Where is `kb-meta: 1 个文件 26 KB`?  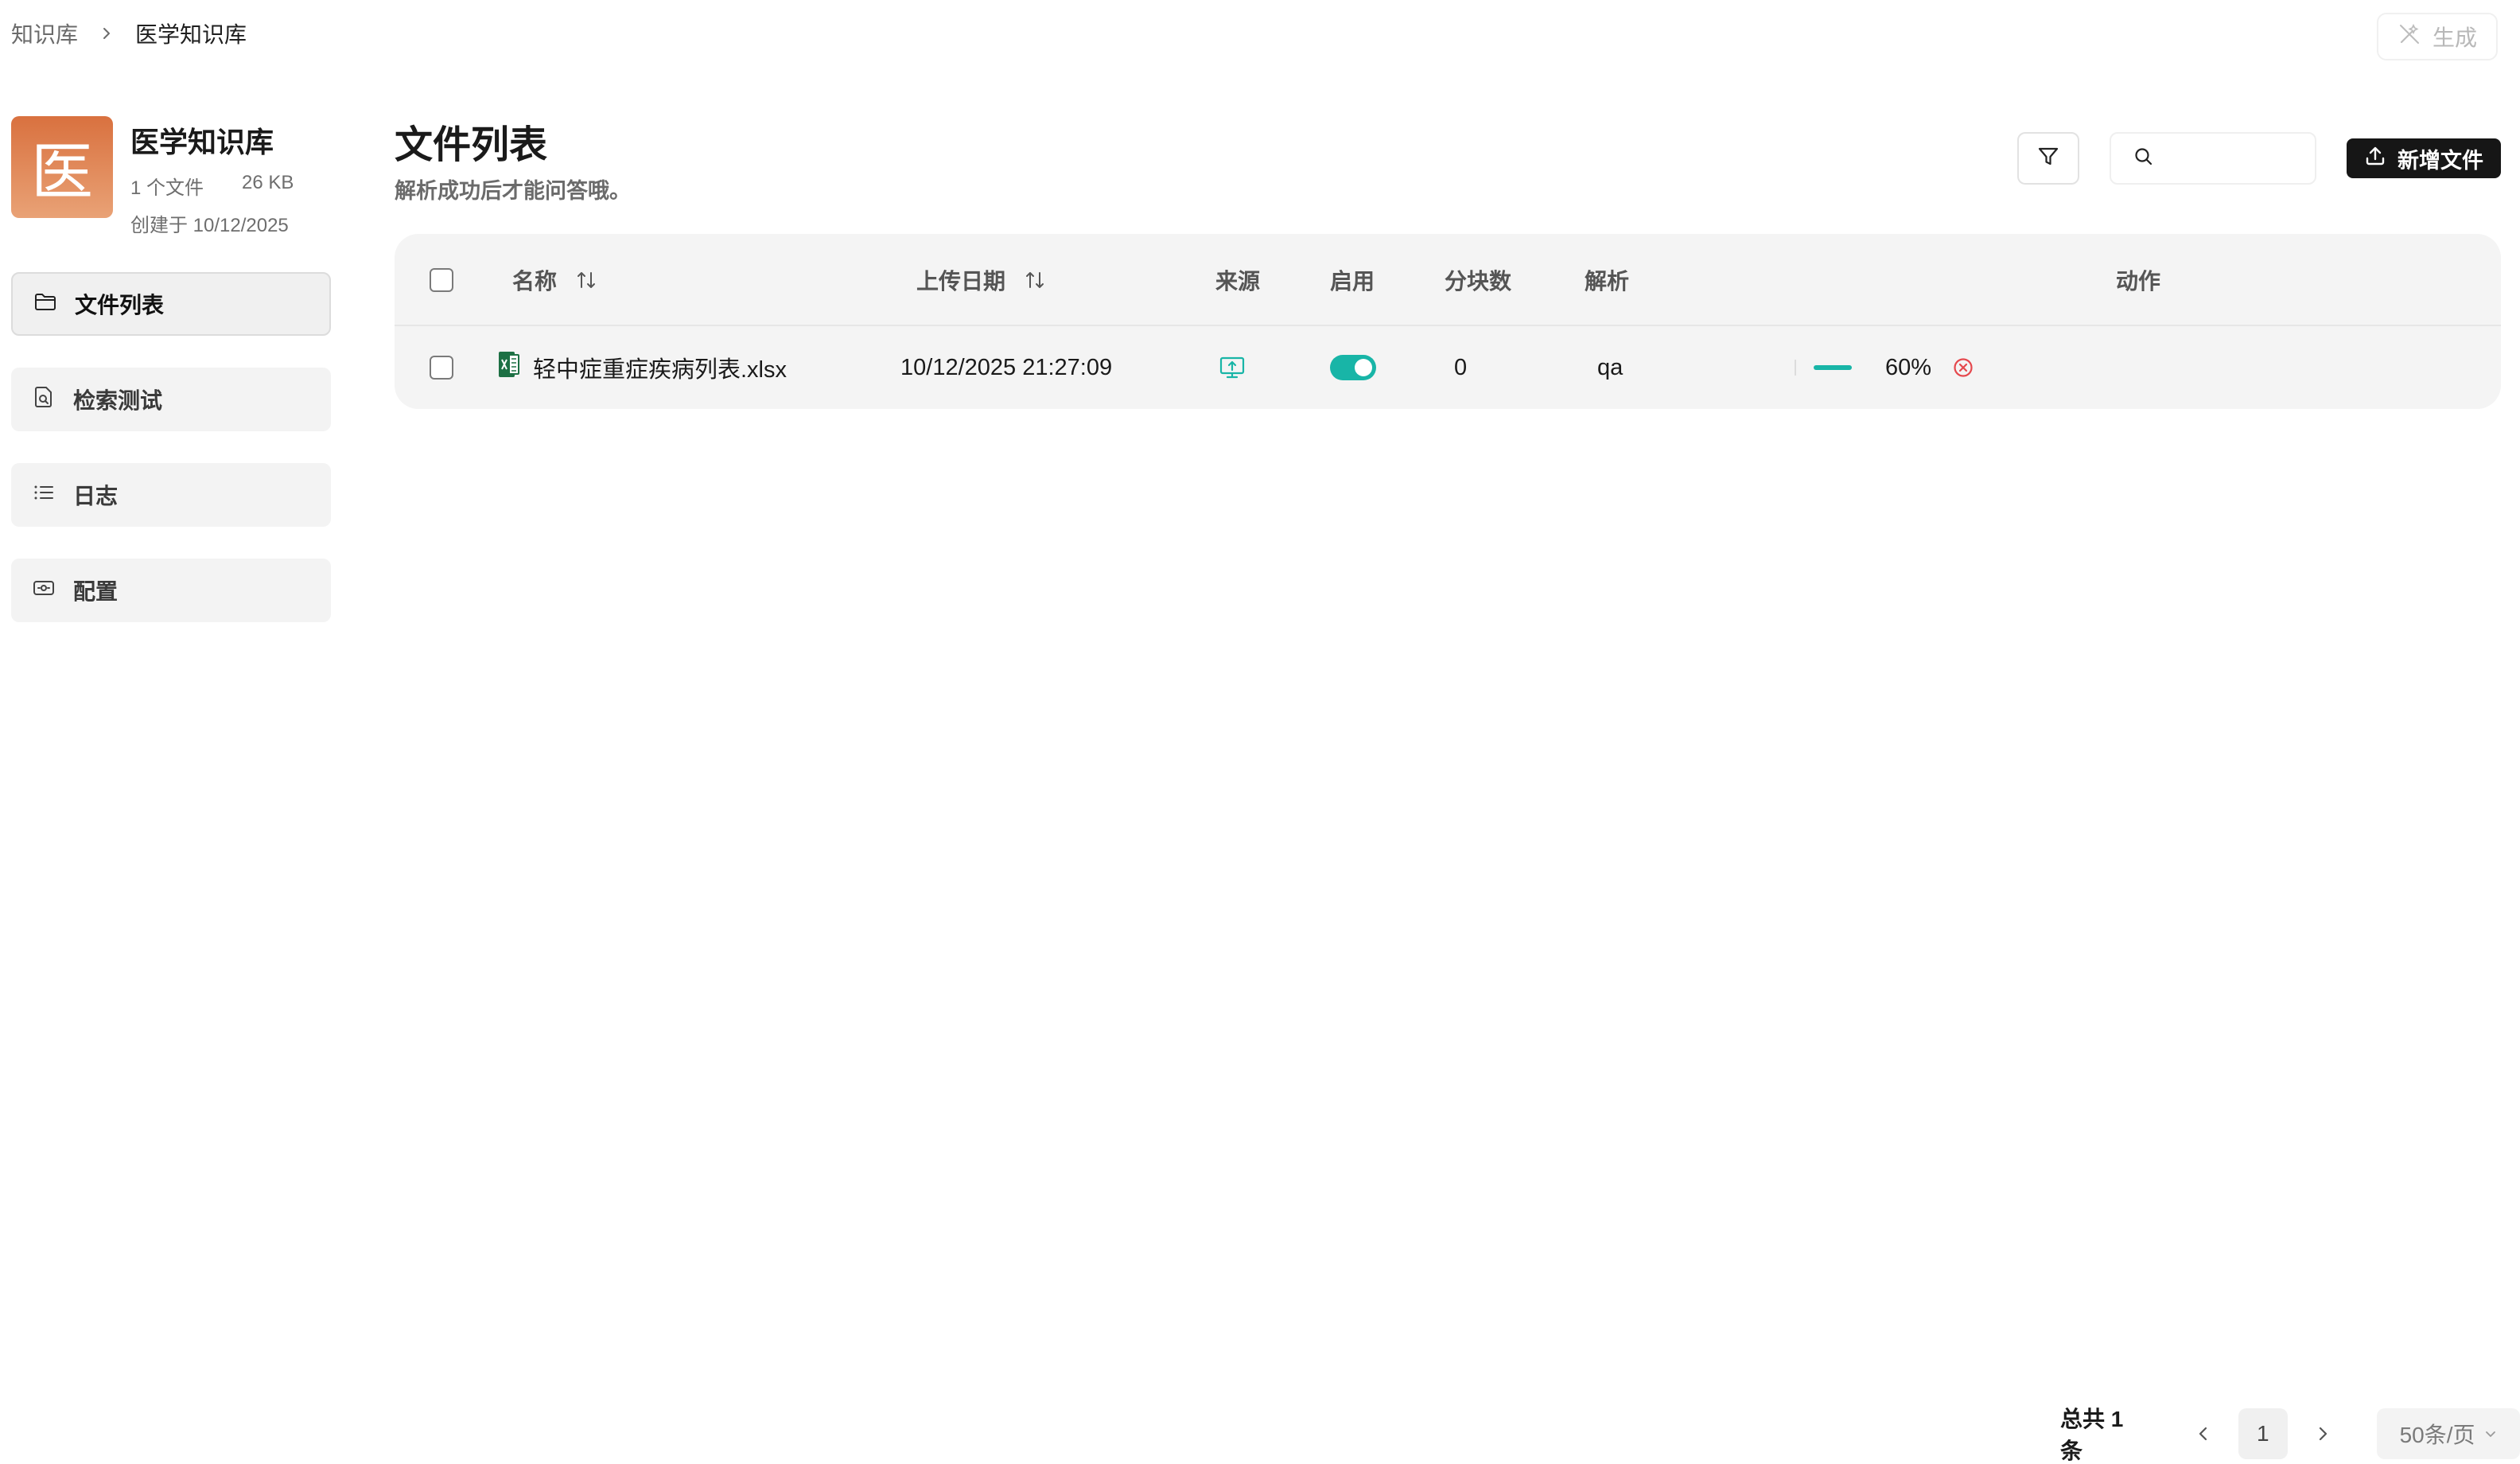 kb-meta: 1 个文件 26 KB is located at coordinates (212, 186).